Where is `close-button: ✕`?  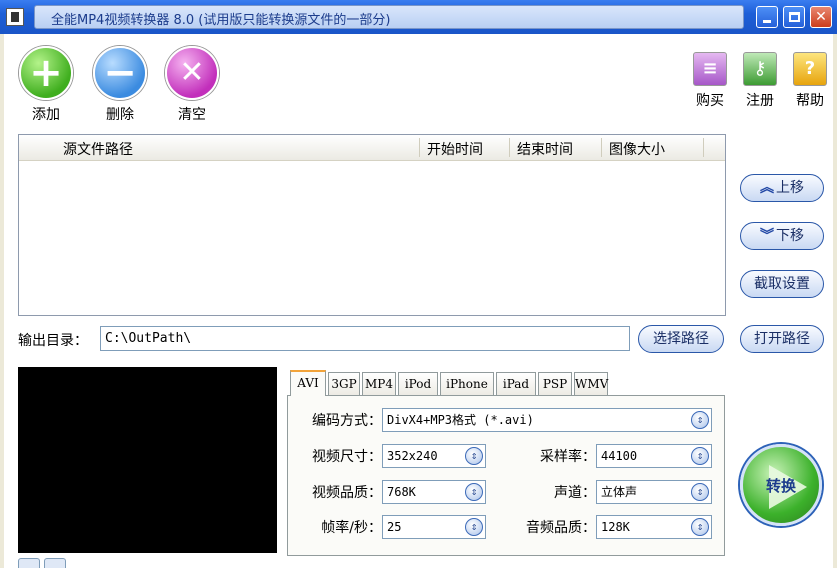 close-button: ✕ is located at coordinates (821, 17).